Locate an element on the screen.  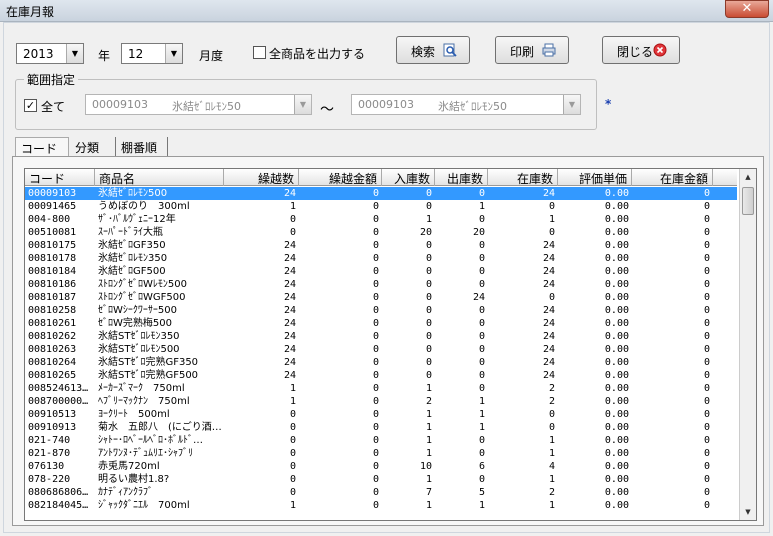
table-row: 021-740 ｼｬﾄｰ･ﾛﾍﾞｰﾙﾍﾞﾛ･ﾎﾞﾙﾄﾞ… 0 0 1 0 1 0.00 0 is located at coordinates (381, 440).